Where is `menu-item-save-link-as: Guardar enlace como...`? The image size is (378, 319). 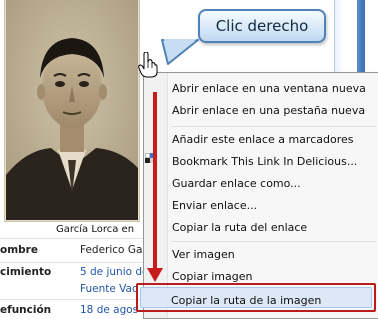 menu-item-save-link-as: Guardar enlace como... is located at coordinates (236, 184).